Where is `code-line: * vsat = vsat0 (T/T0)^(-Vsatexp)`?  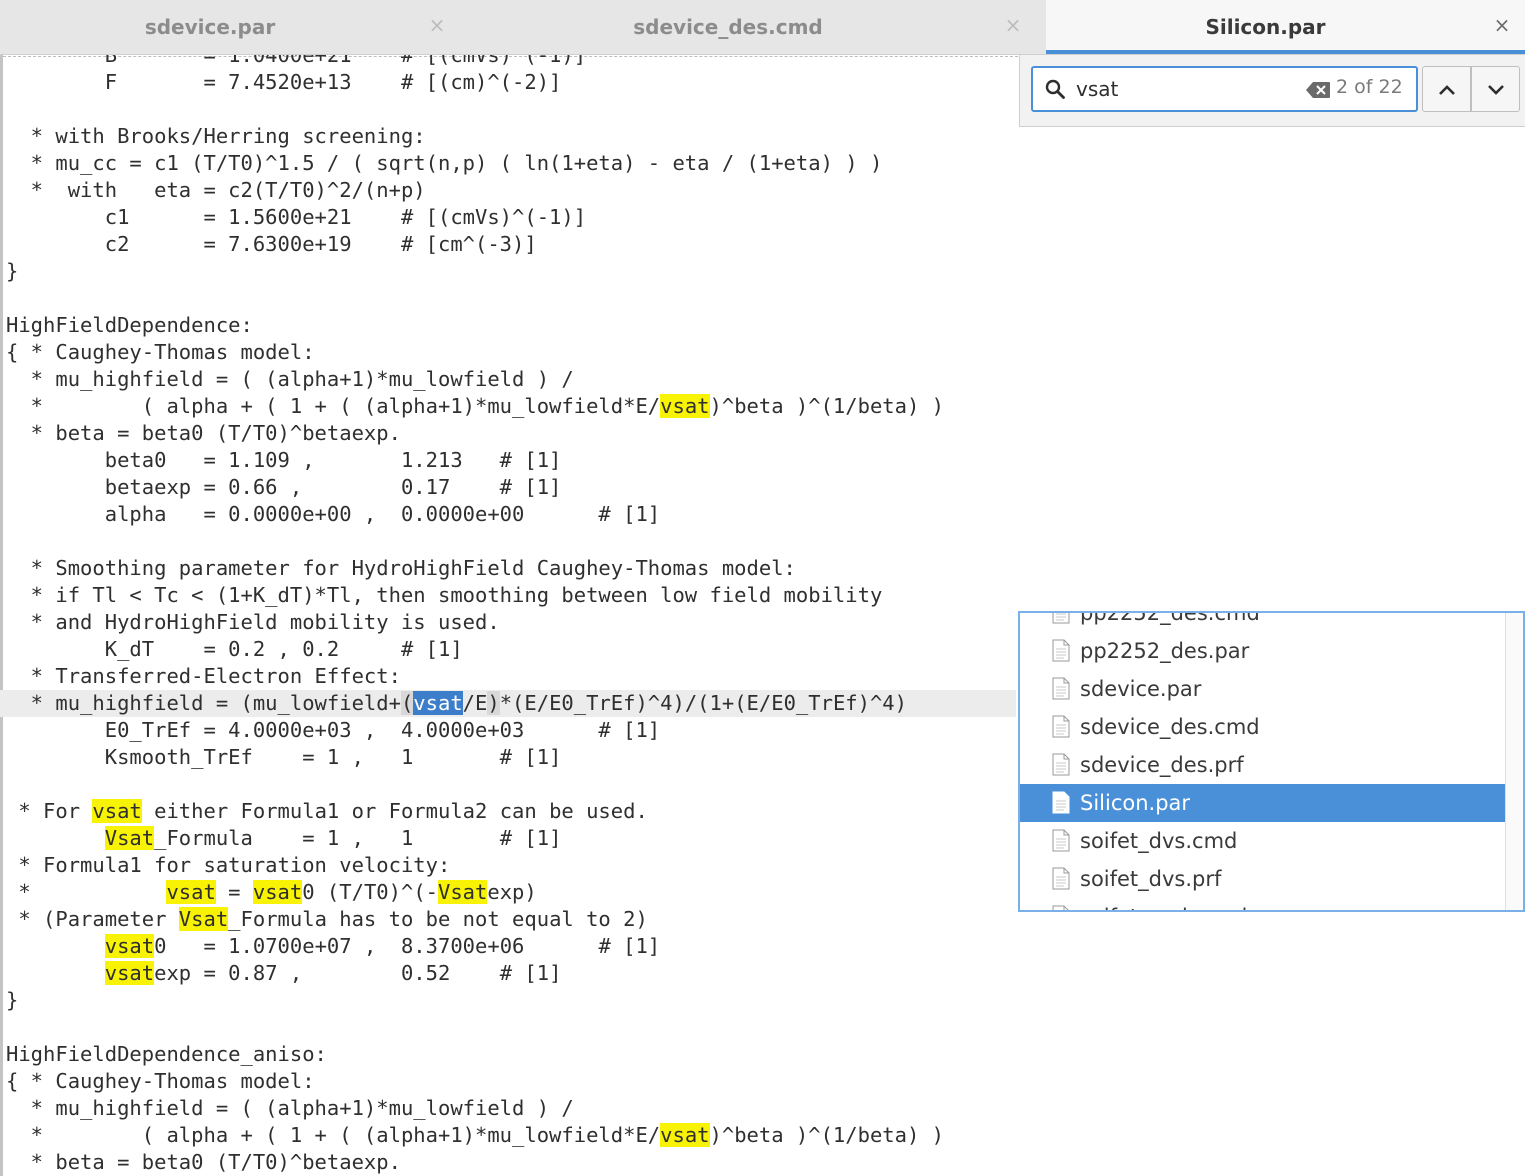 code-line: * vsat = vsat0 (T/T0)^(-Vsatexp) is located at coordinates (511, 892).